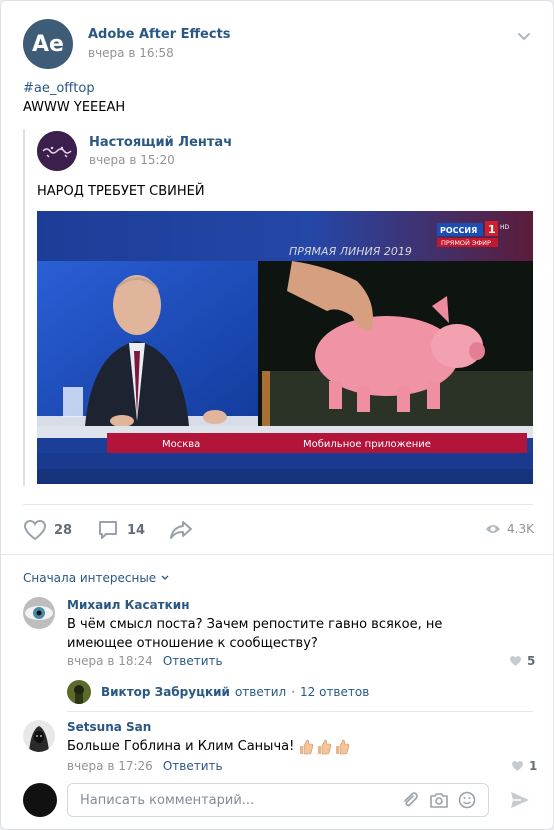  I want to click on smile-icon, so click(467, 800).